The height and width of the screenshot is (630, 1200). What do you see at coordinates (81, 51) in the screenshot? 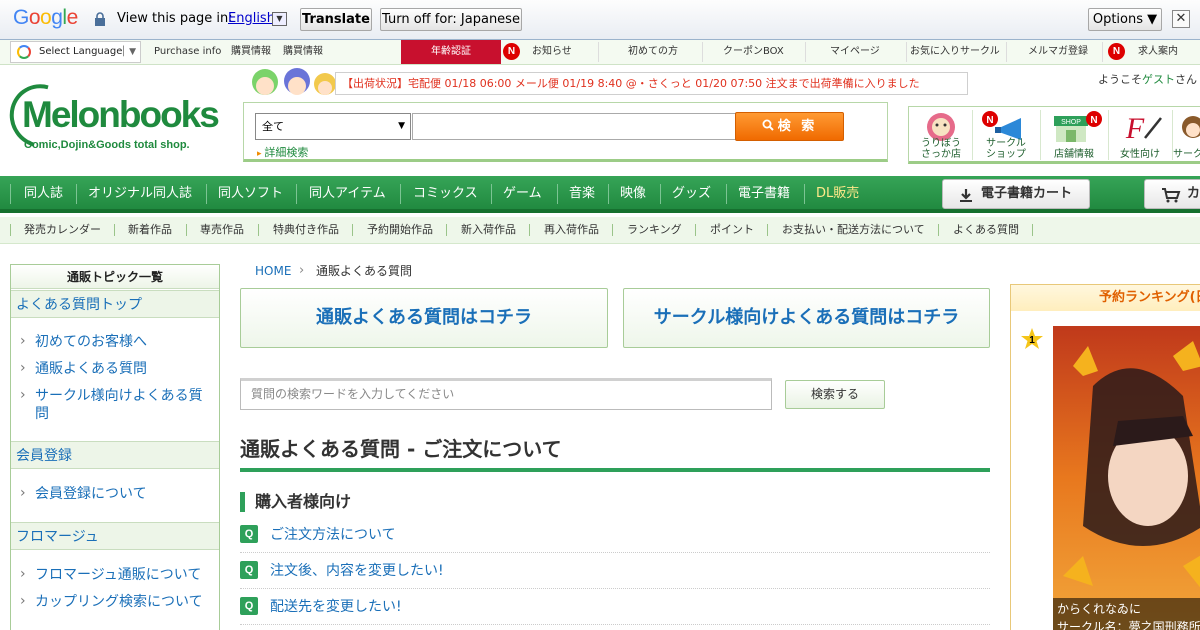
I see `select-language-label: Select Language` at bounding box center [81, 51].